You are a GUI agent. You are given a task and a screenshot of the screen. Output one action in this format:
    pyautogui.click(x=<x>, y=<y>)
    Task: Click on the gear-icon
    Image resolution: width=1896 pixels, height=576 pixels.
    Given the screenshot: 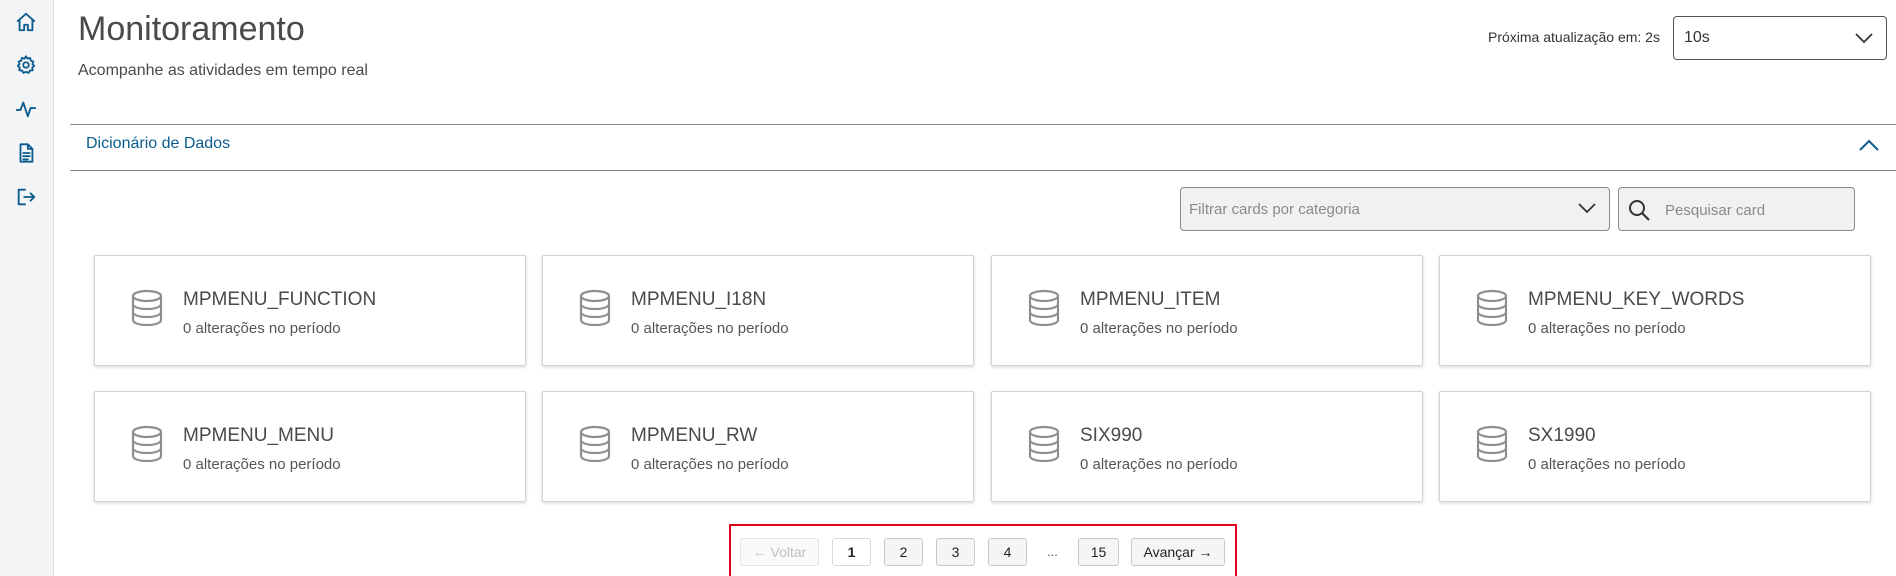 What is the action you would take?
    pyautogui.click(x=26, y=64)
    